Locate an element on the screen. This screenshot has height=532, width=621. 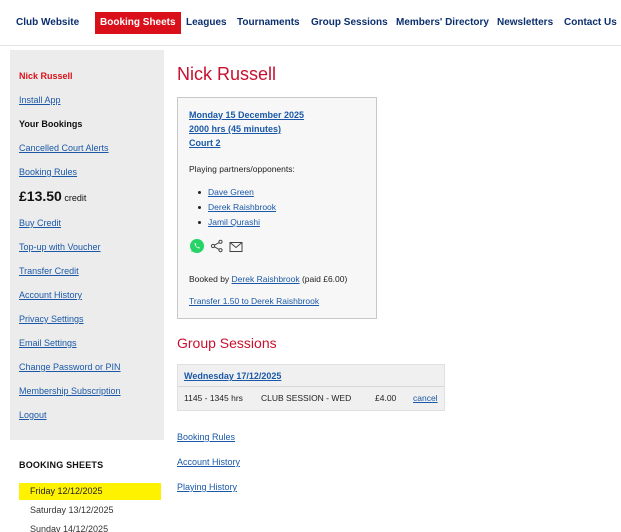
booked-by-member-link: Derek Raishbrook is located at coordinates (266, 279).